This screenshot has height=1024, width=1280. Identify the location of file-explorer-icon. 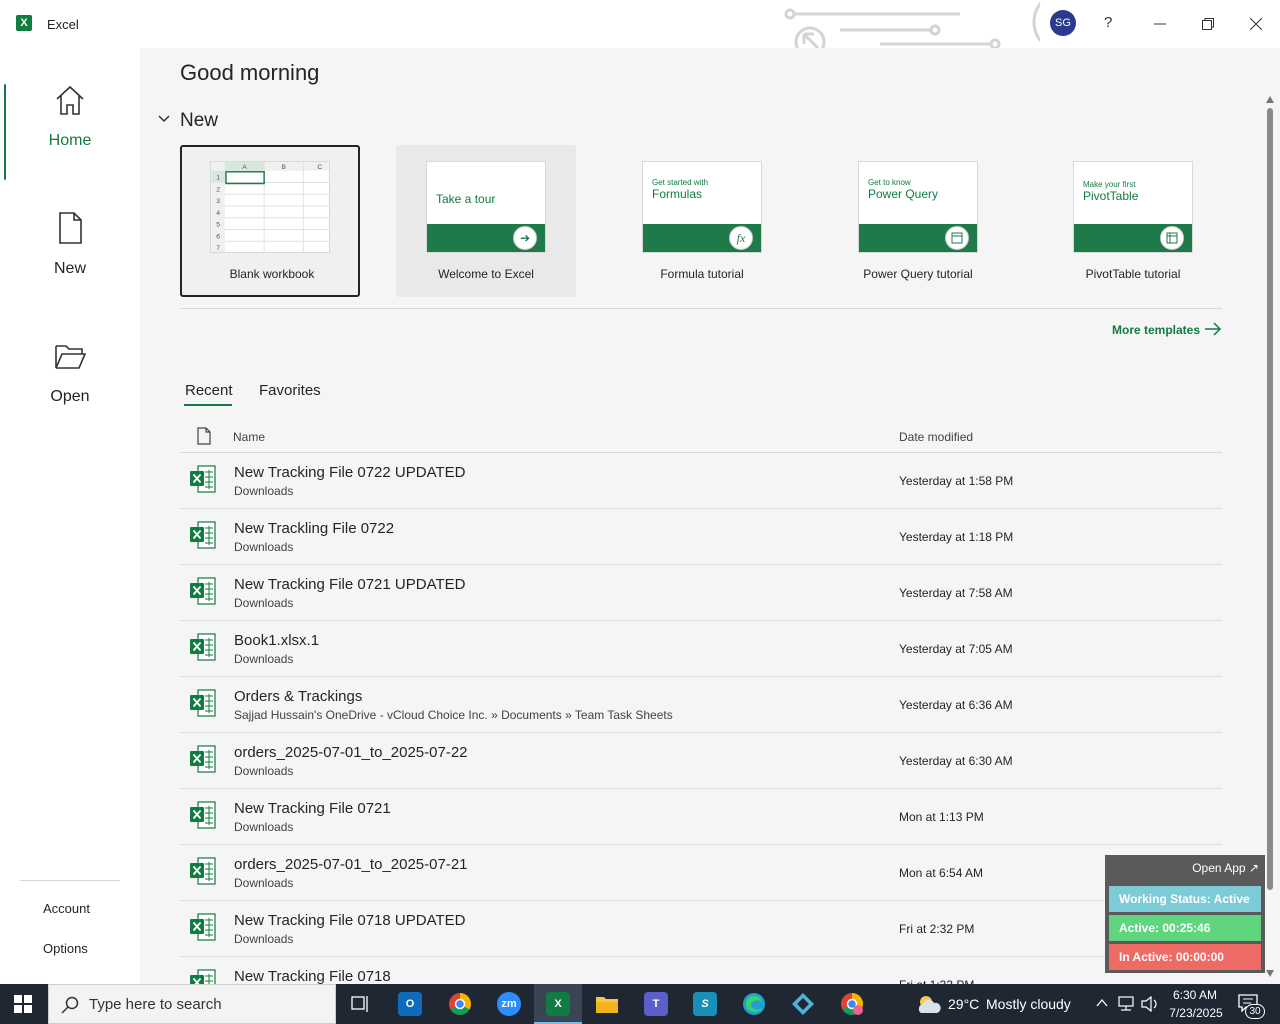
(607, 1004).